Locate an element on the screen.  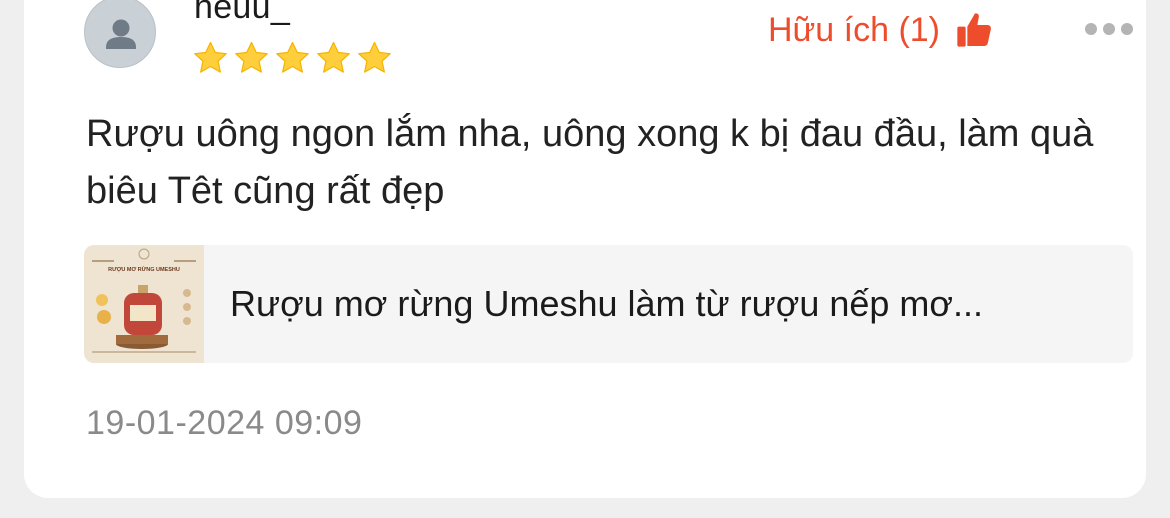
rating-stars is located at coordinates (292, 58).